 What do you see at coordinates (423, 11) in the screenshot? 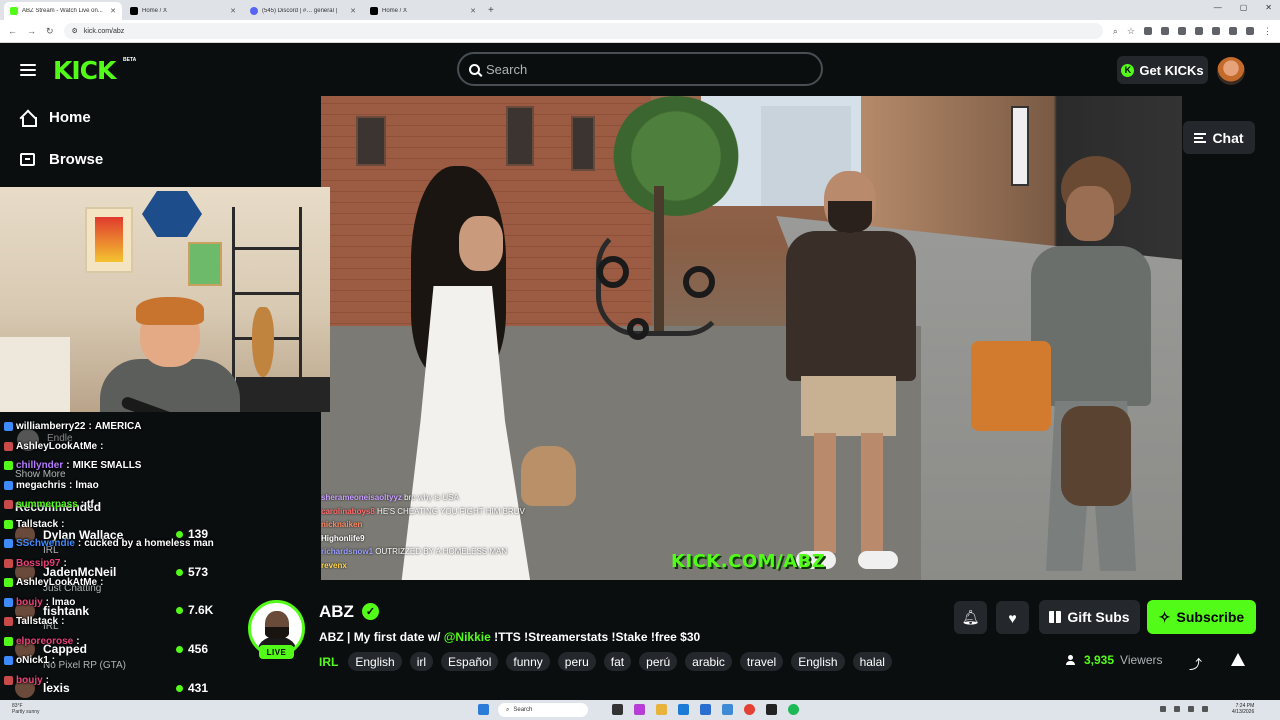
I see `browser-tab-x-2: Home / X ✕` at bounding box center [423, 11].